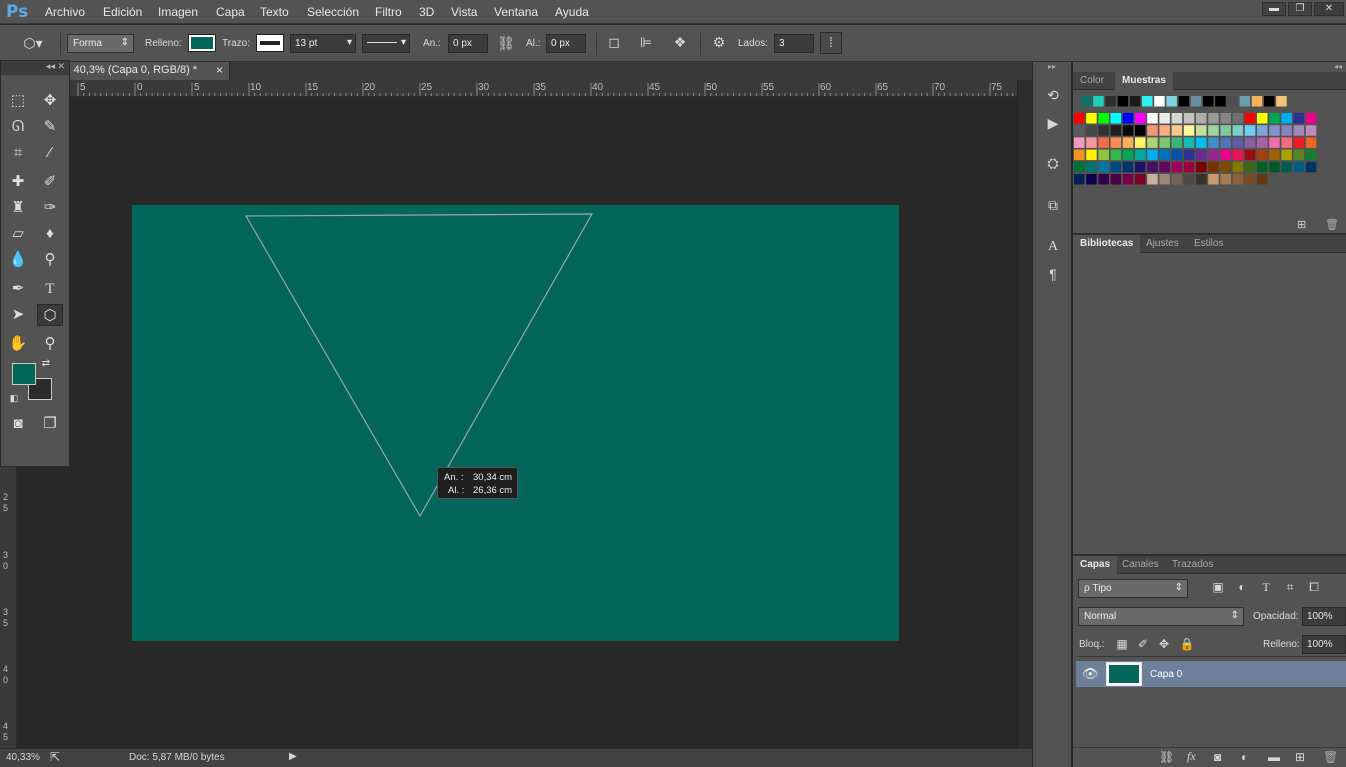  Describe the element at coordinates (274, 12) in the screenshot. I see `menu-texto: Texto` at that location.